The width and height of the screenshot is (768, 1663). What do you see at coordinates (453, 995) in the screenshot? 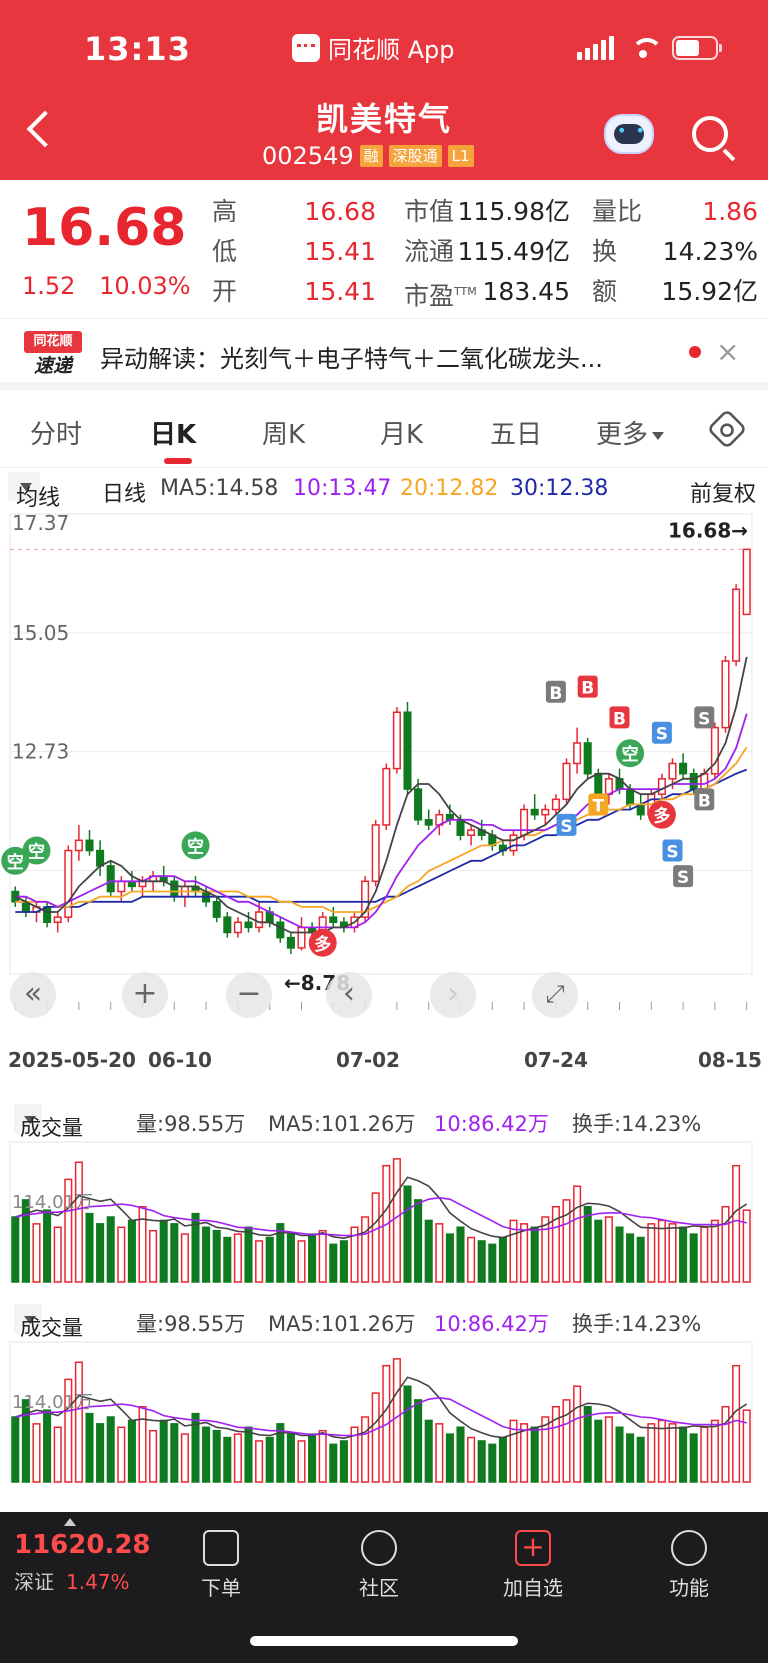
I see `scroll-right-button: ›` at bounding box center [453, 995].